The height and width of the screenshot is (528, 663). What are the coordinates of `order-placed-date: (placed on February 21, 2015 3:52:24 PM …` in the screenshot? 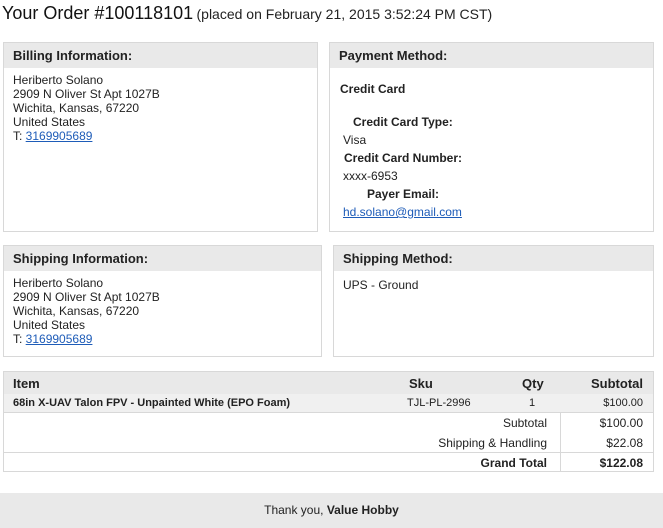 It's located at (344, 14).